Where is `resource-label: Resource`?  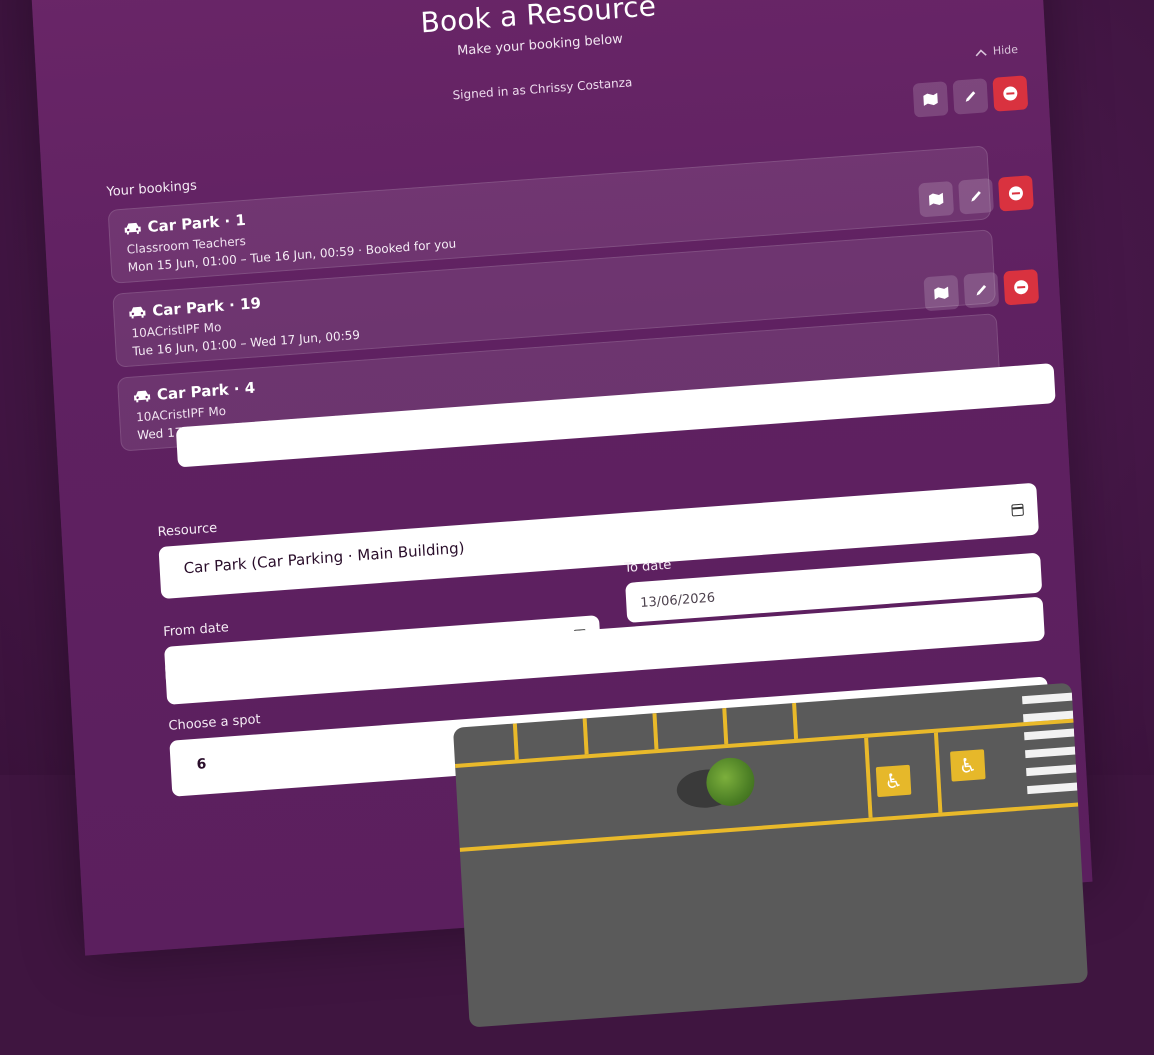
resource-label: Resource is located at coordinates (187, 530).